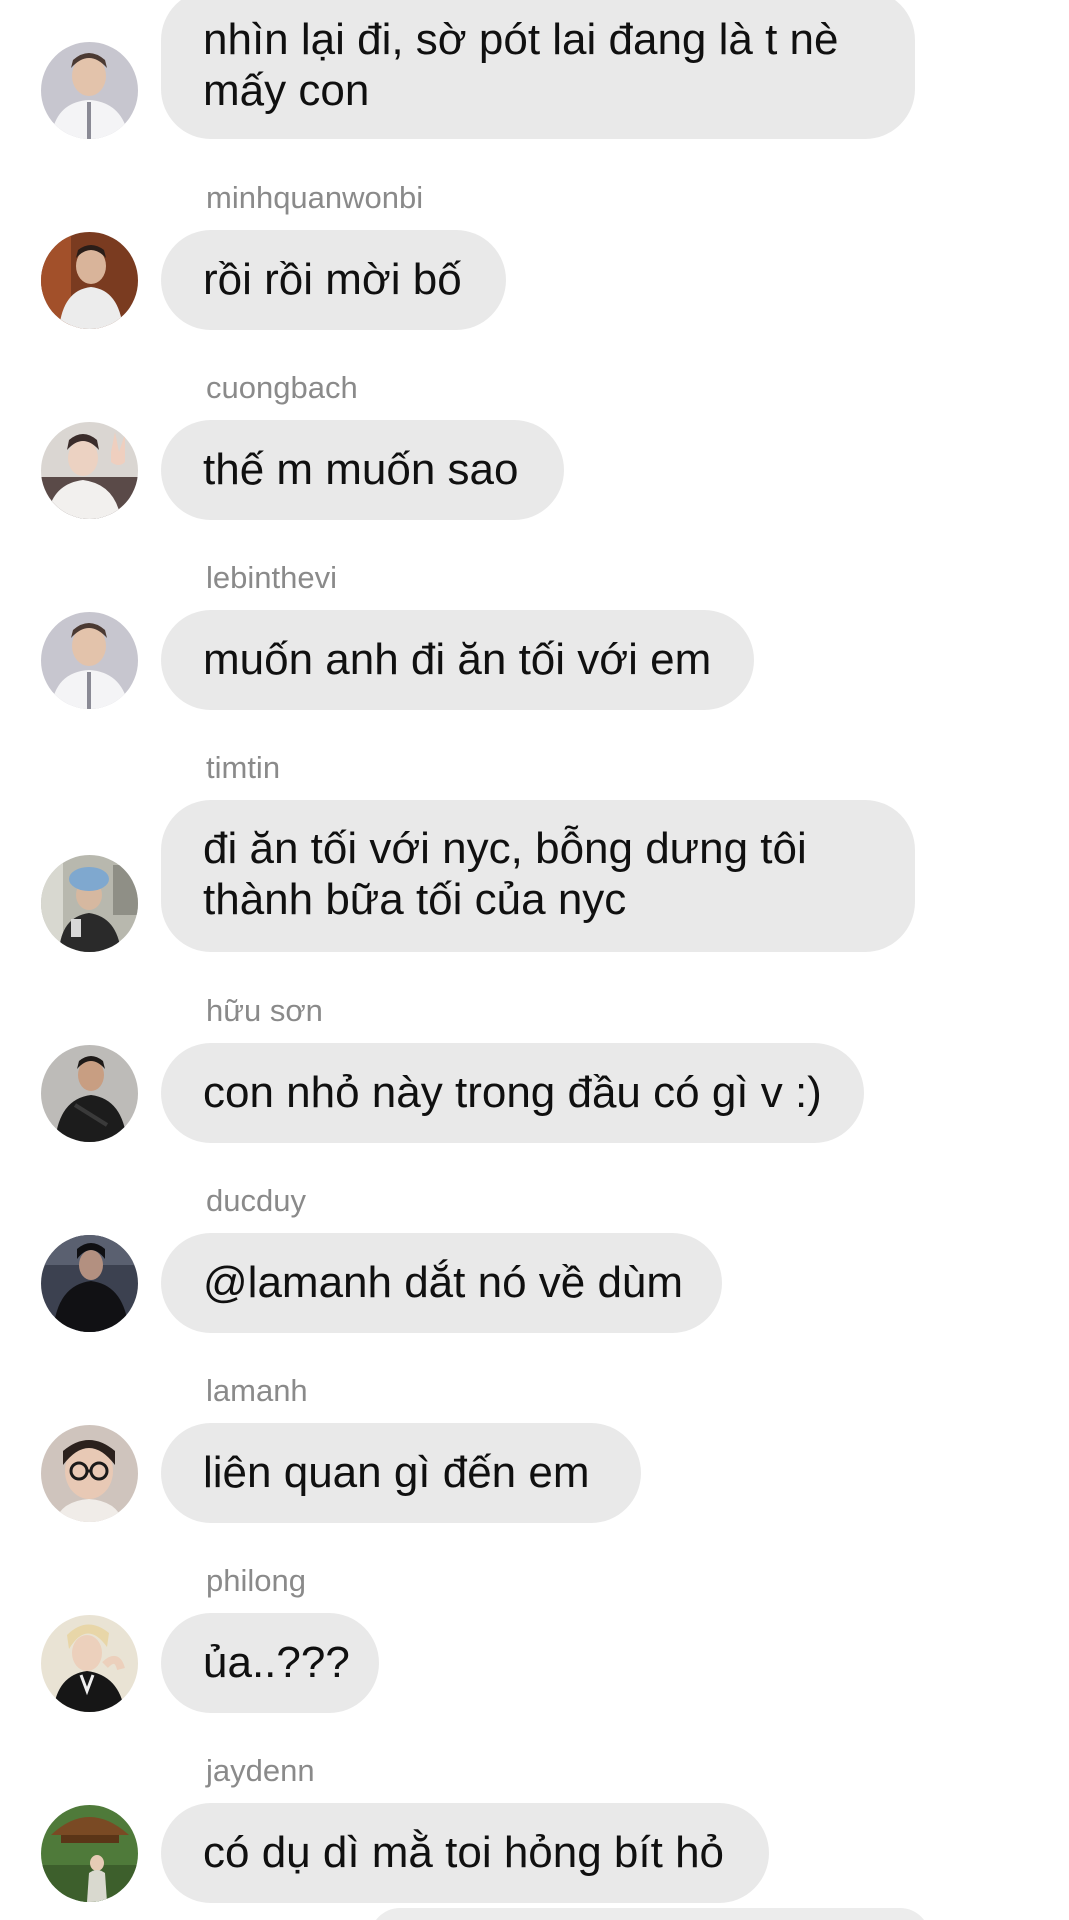 The height and width of the screenshot is (1920, 1069). I want to click on message-line: thành bữa tối của nyc, so click(415, 899).